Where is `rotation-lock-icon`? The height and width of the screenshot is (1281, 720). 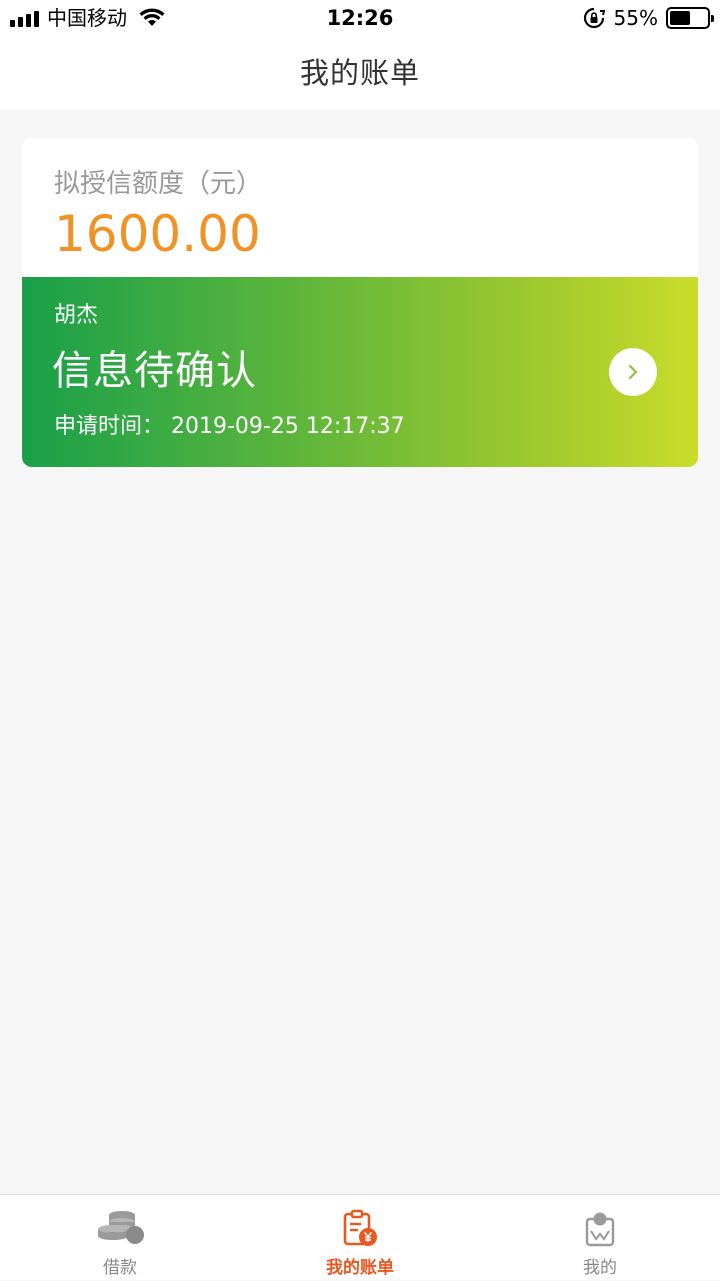 rotation-lock-icon is located at coordinates (594, 18).